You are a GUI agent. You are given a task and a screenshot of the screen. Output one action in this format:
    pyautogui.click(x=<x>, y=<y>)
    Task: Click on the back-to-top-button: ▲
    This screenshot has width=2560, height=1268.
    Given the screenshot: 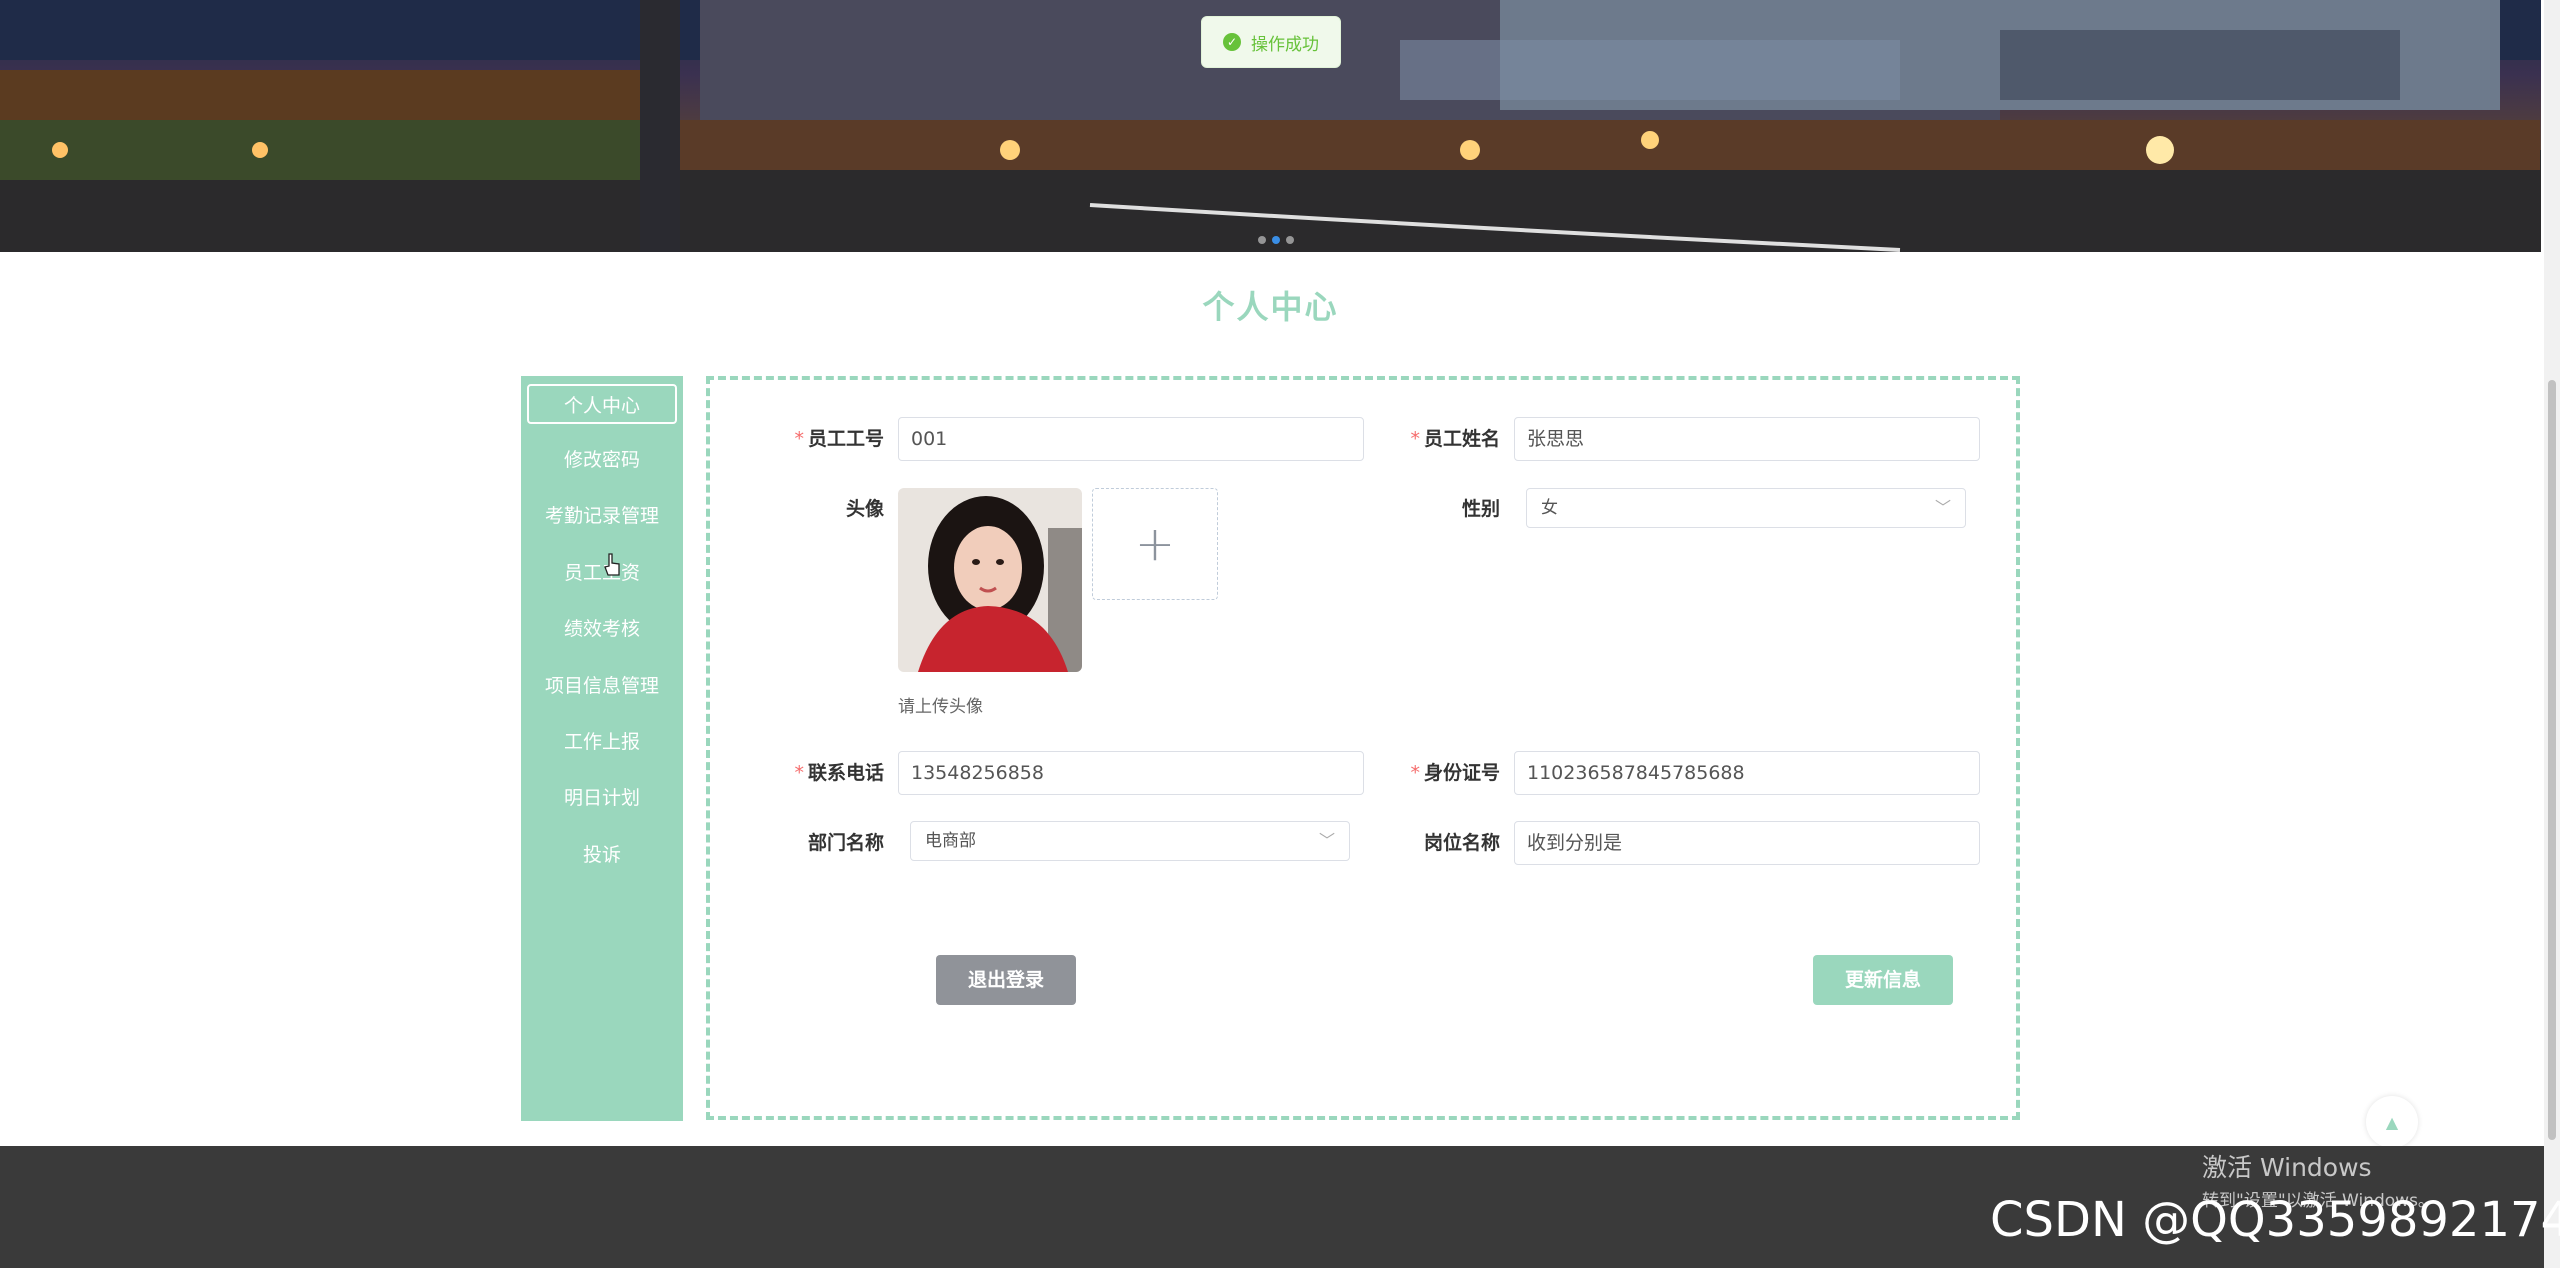 What is the action you would take?
    pyautogui.click(x=2392, y=1122)
    